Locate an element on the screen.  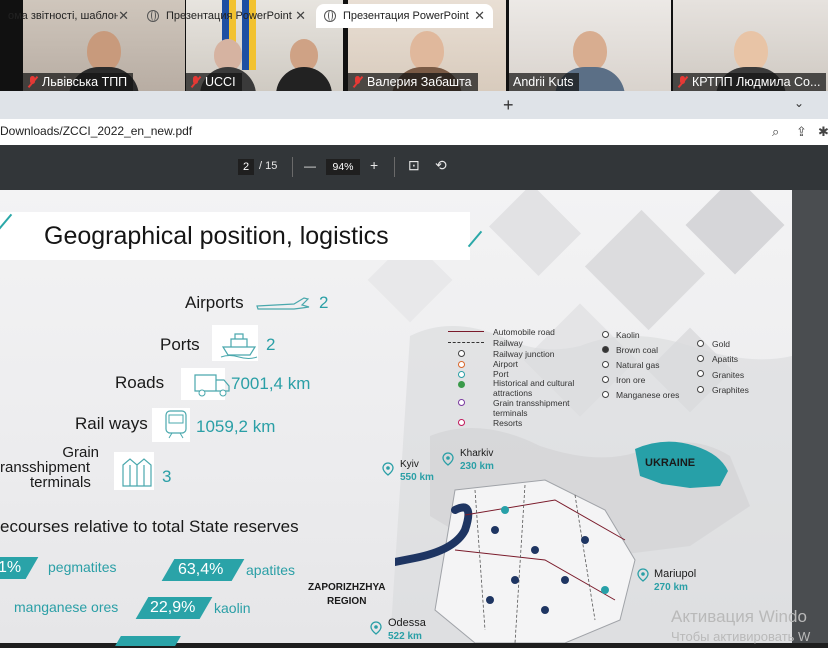
url-text: Downloads/ZCCI_2022_en_new.pdf is located at coordinates (96, 131).